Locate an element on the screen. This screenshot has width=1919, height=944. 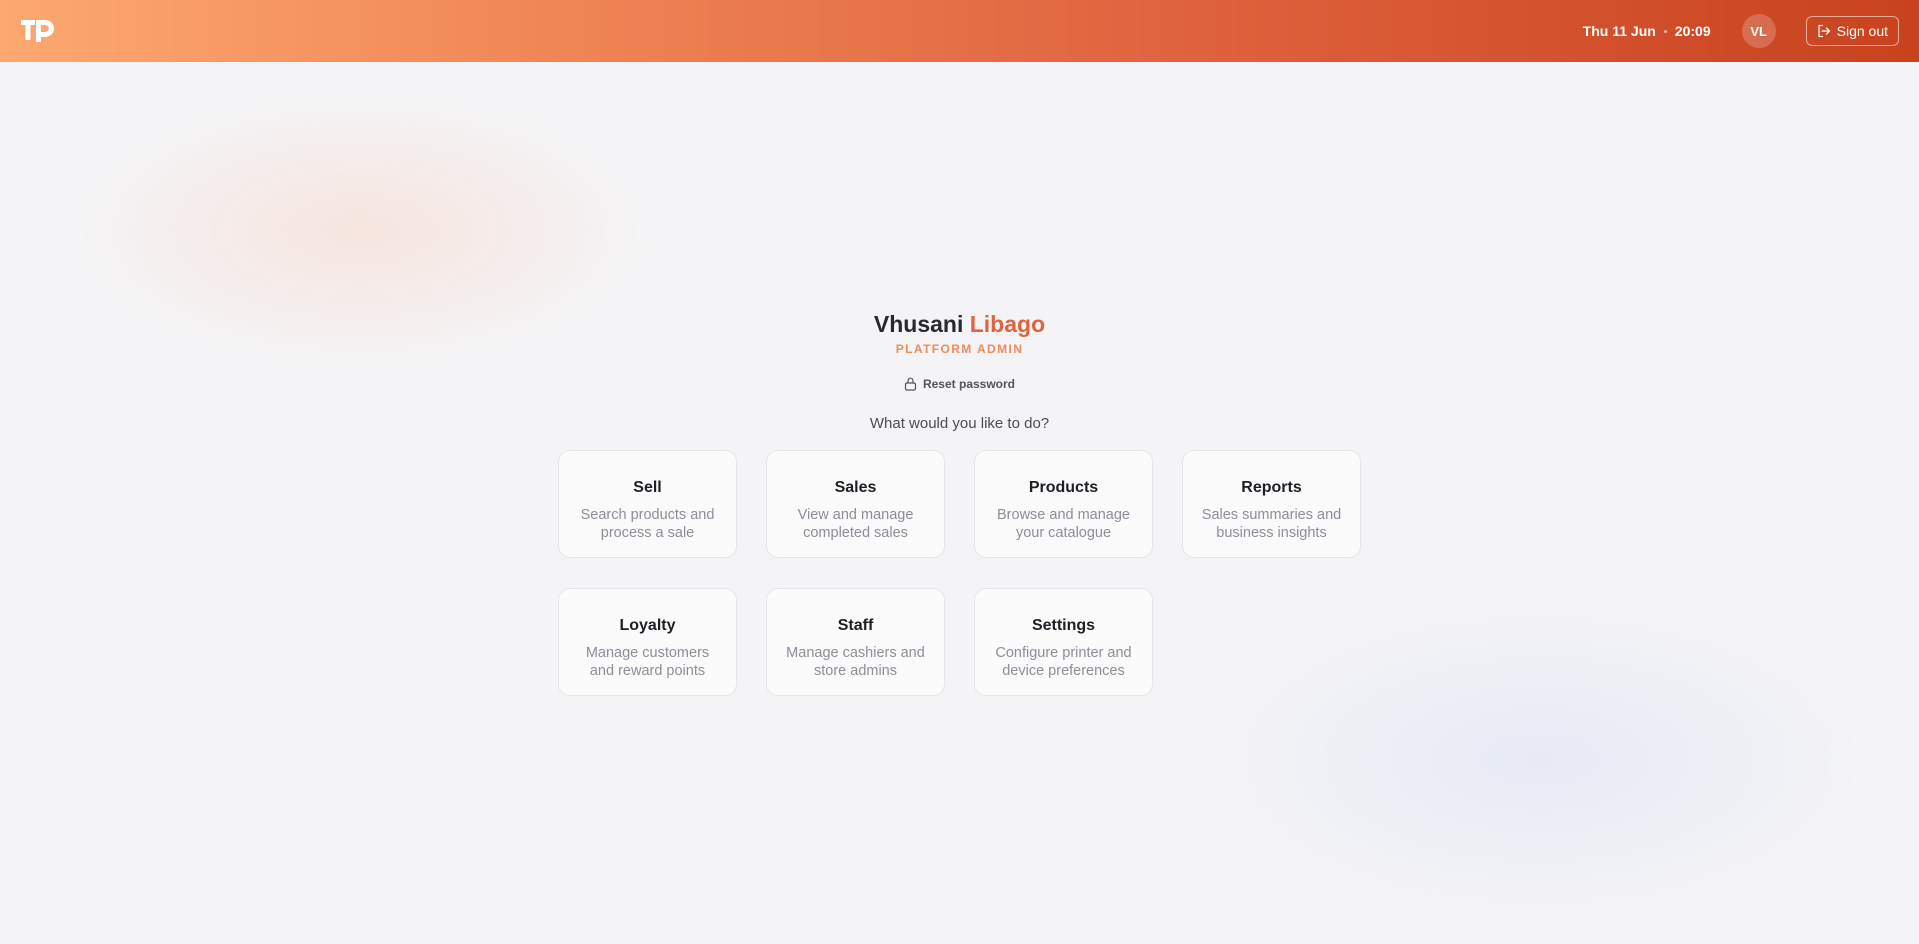
card-title: Staff is located at coordinates (855, 625).